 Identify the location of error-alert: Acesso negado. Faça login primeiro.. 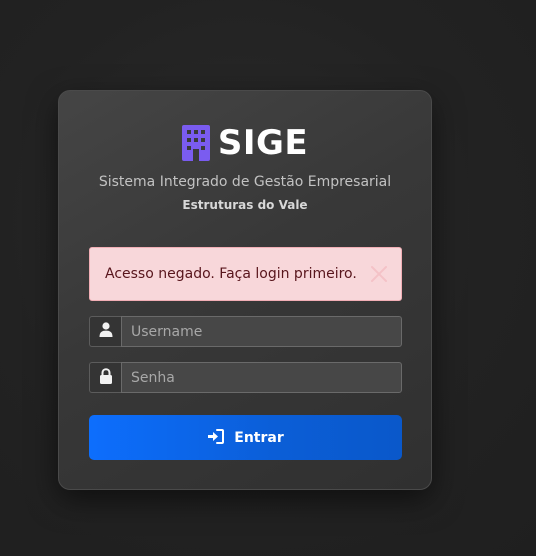
(245, 274).